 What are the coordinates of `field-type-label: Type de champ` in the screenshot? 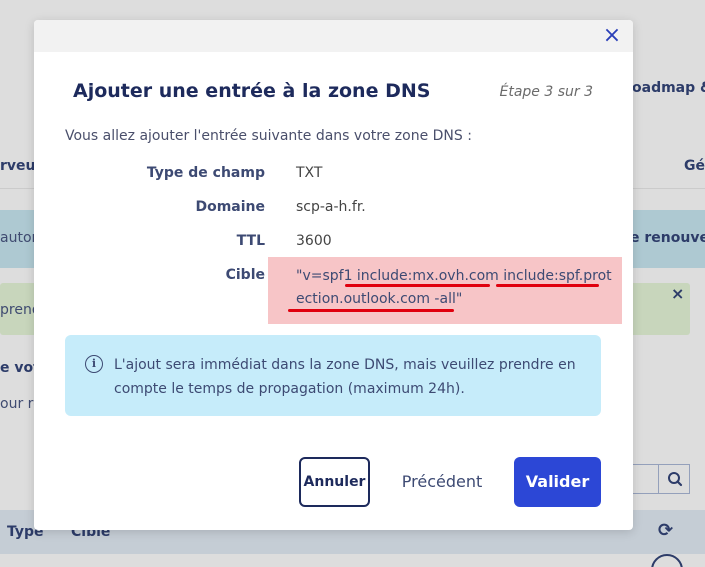 It's located at (205, 173).